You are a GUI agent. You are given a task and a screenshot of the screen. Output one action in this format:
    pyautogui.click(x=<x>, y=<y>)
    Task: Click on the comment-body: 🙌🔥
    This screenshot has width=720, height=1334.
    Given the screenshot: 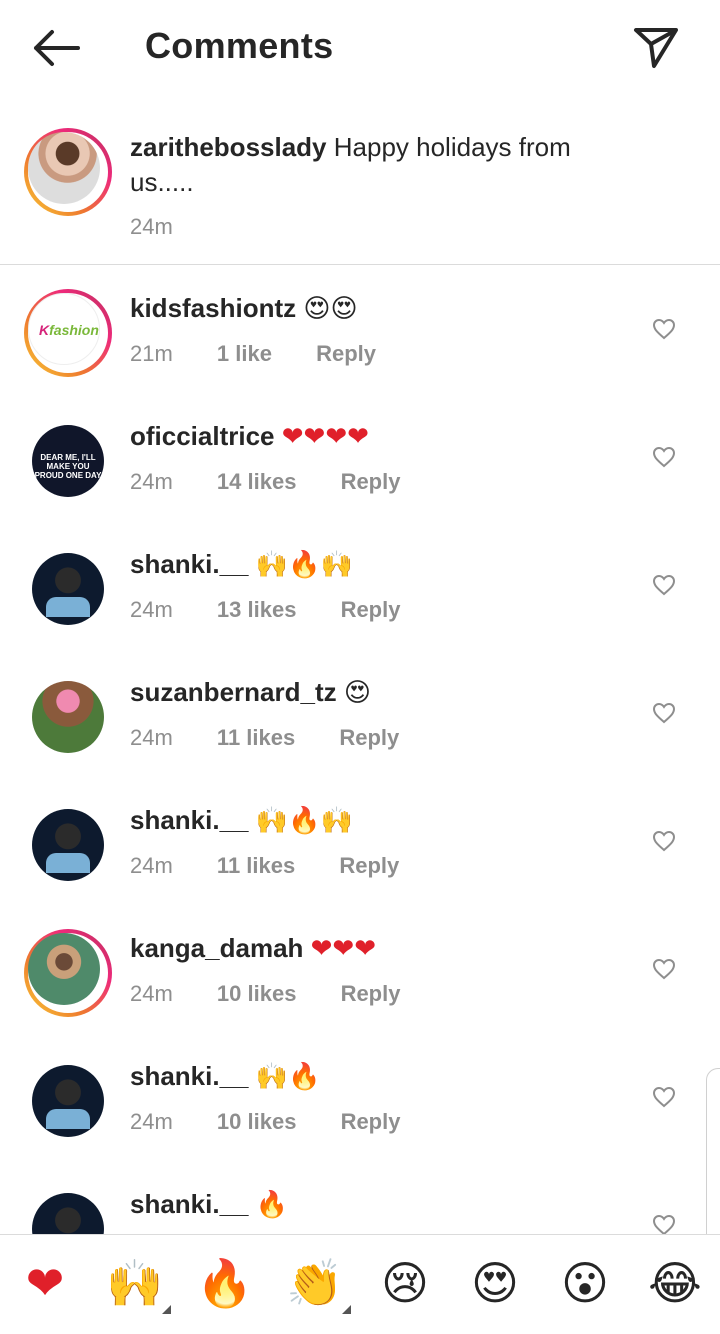 What is the action you would take?
    pyautogui.click(x=288, y=1077)
    